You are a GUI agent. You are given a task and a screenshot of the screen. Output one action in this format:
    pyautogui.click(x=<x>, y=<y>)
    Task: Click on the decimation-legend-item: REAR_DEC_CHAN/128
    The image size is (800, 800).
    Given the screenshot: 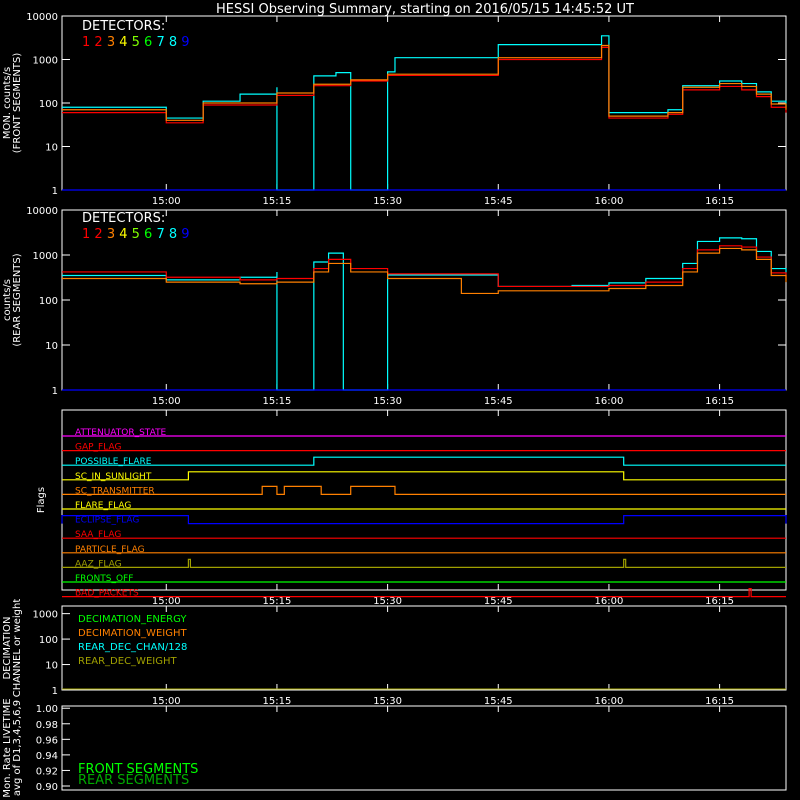 What is the action you would take?
    pyautogui.click(x=132, y=647)
    